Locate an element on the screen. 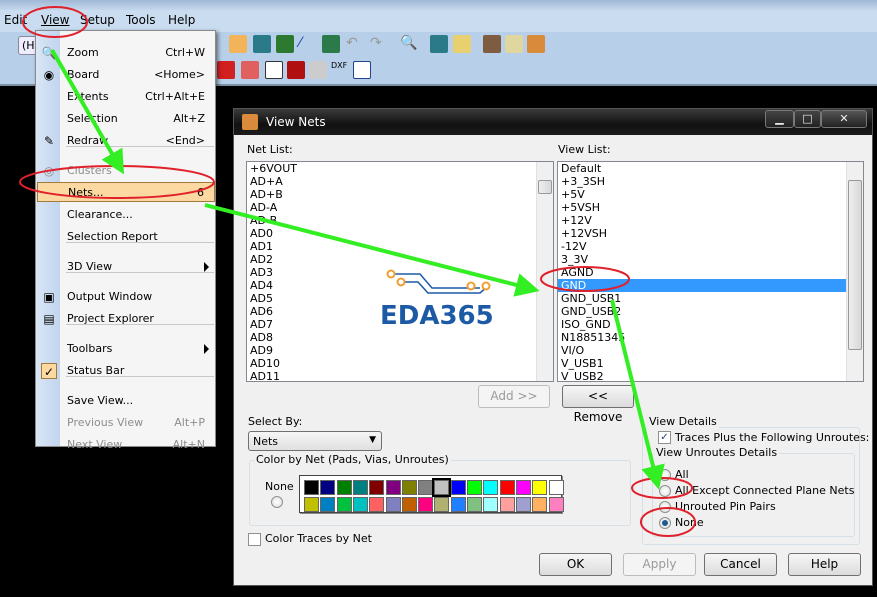 The image size is (877, 597). nets-item-highlight-ellipse is located at coordinates (117, 182).